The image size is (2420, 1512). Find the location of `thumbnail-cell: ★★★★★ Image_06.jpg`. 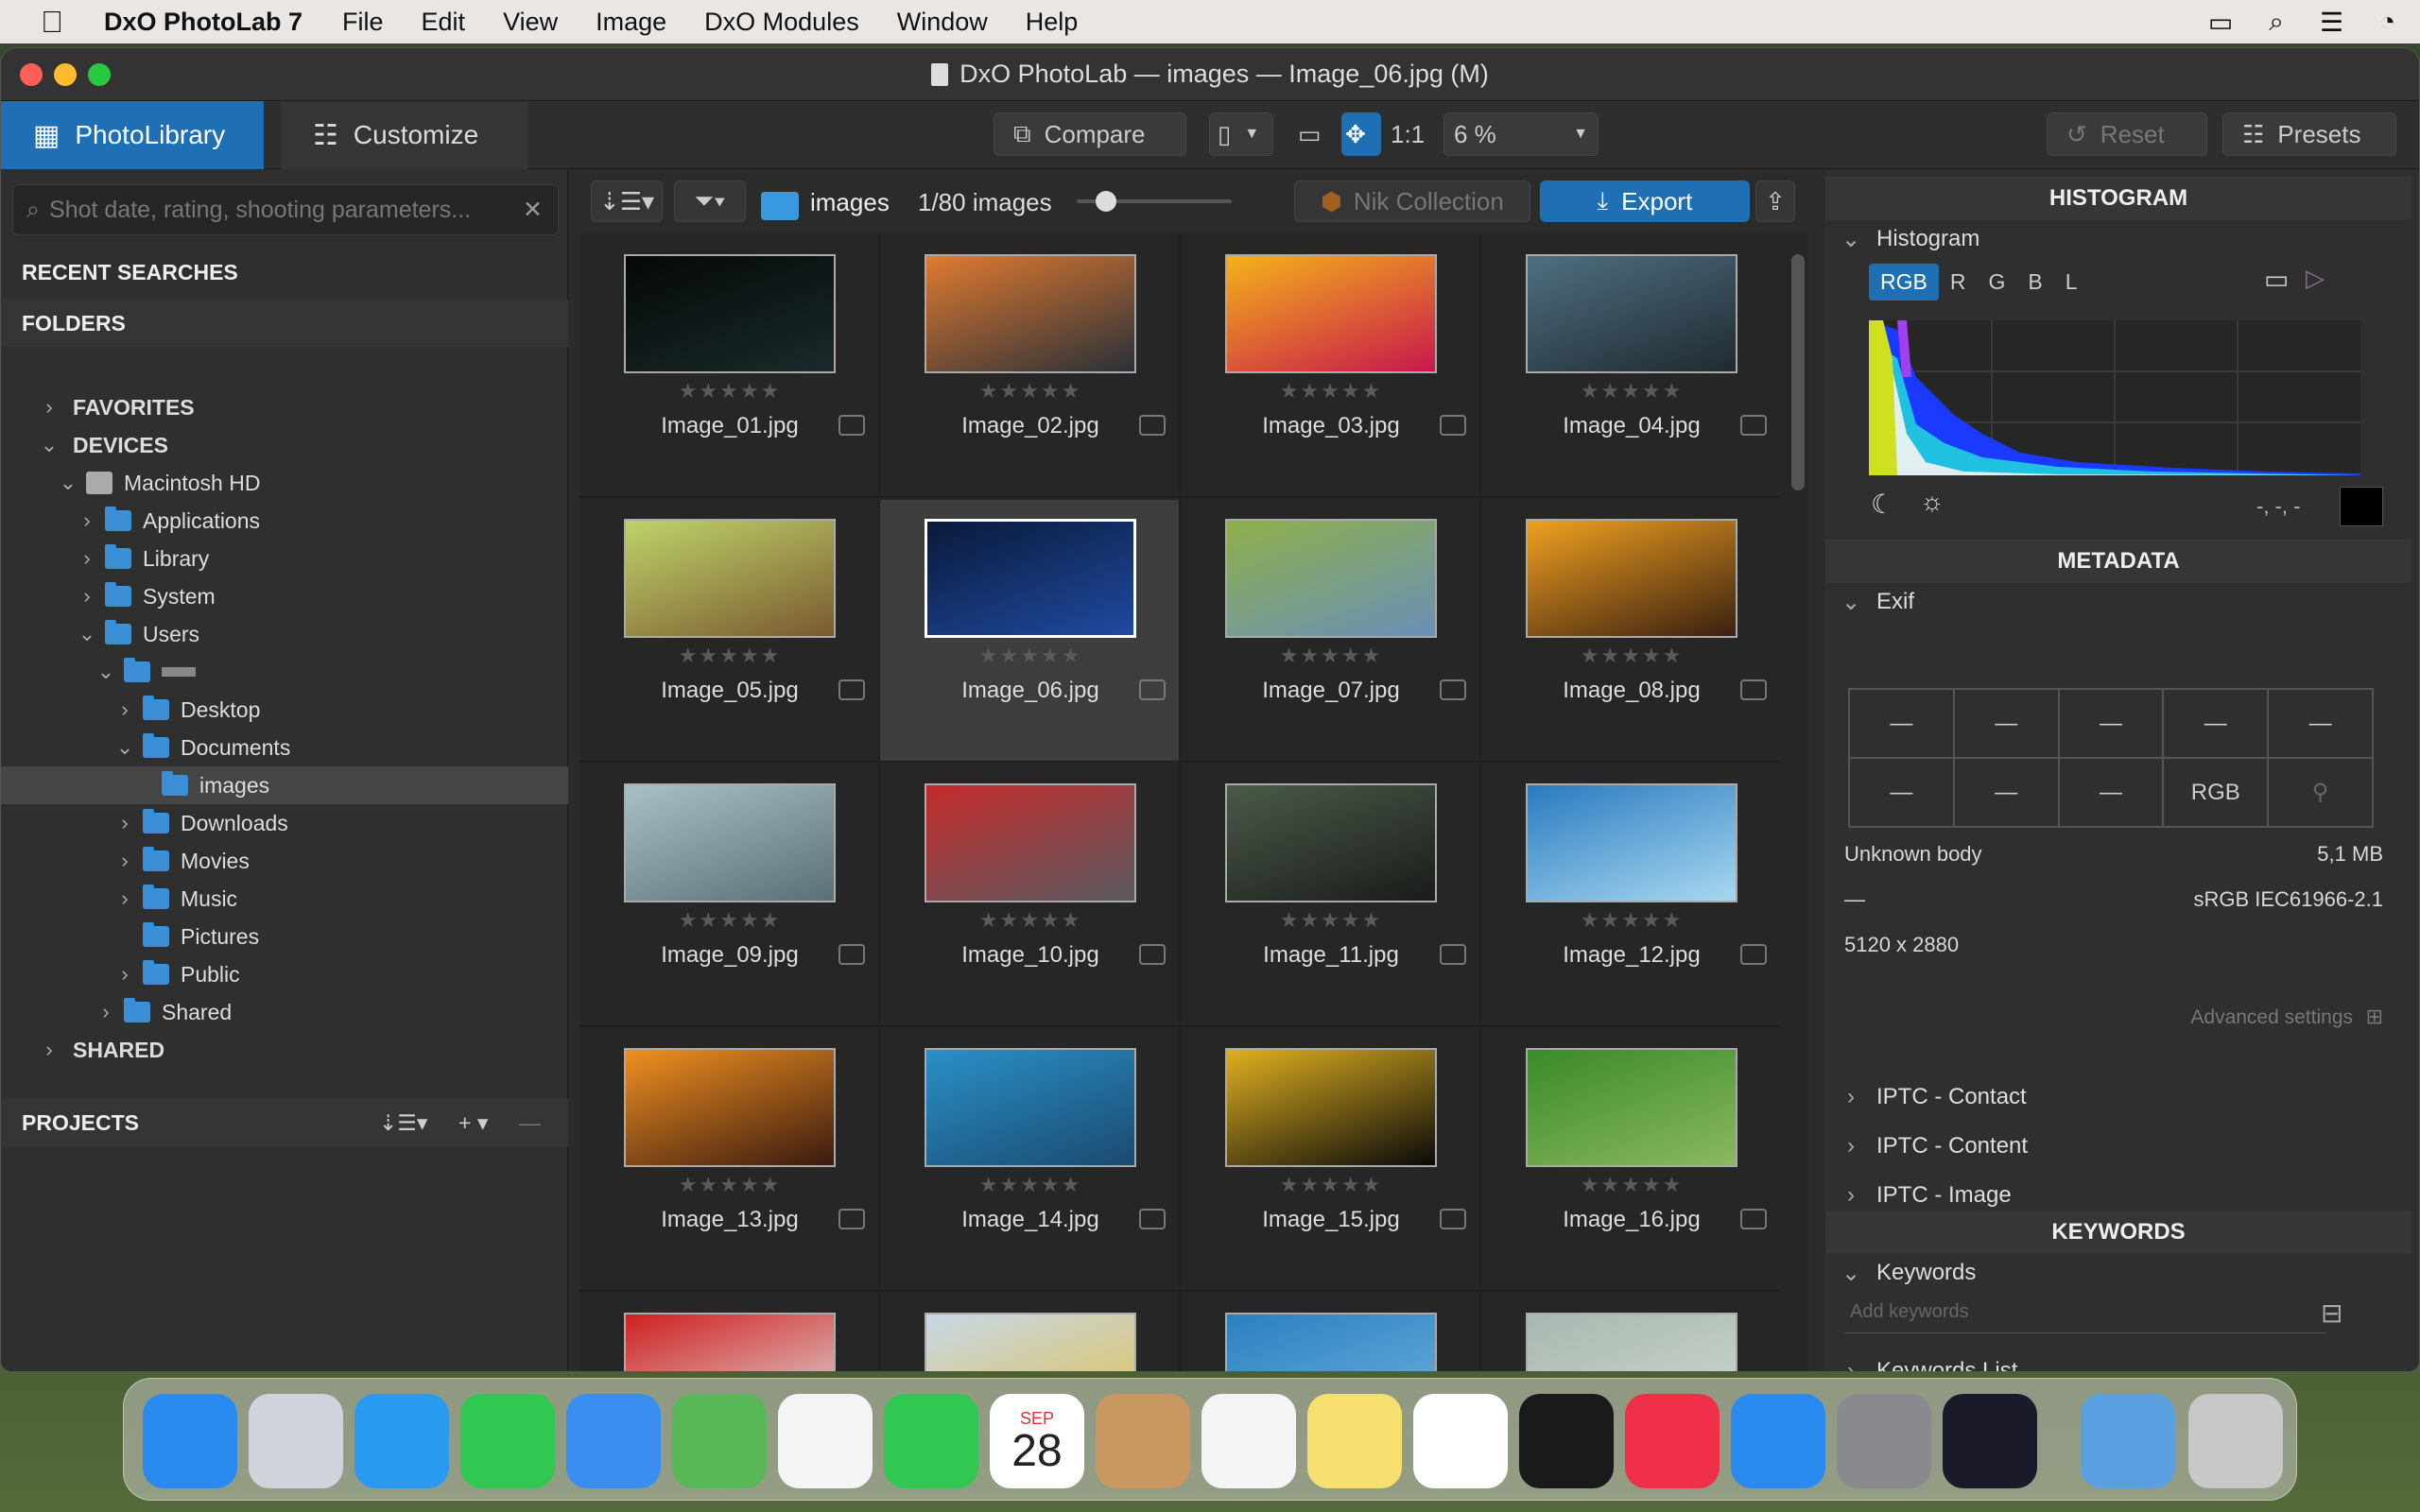

thumbnail-cell: ★★★★★ Image_06.jpg is located at coordinates (1030, 631).